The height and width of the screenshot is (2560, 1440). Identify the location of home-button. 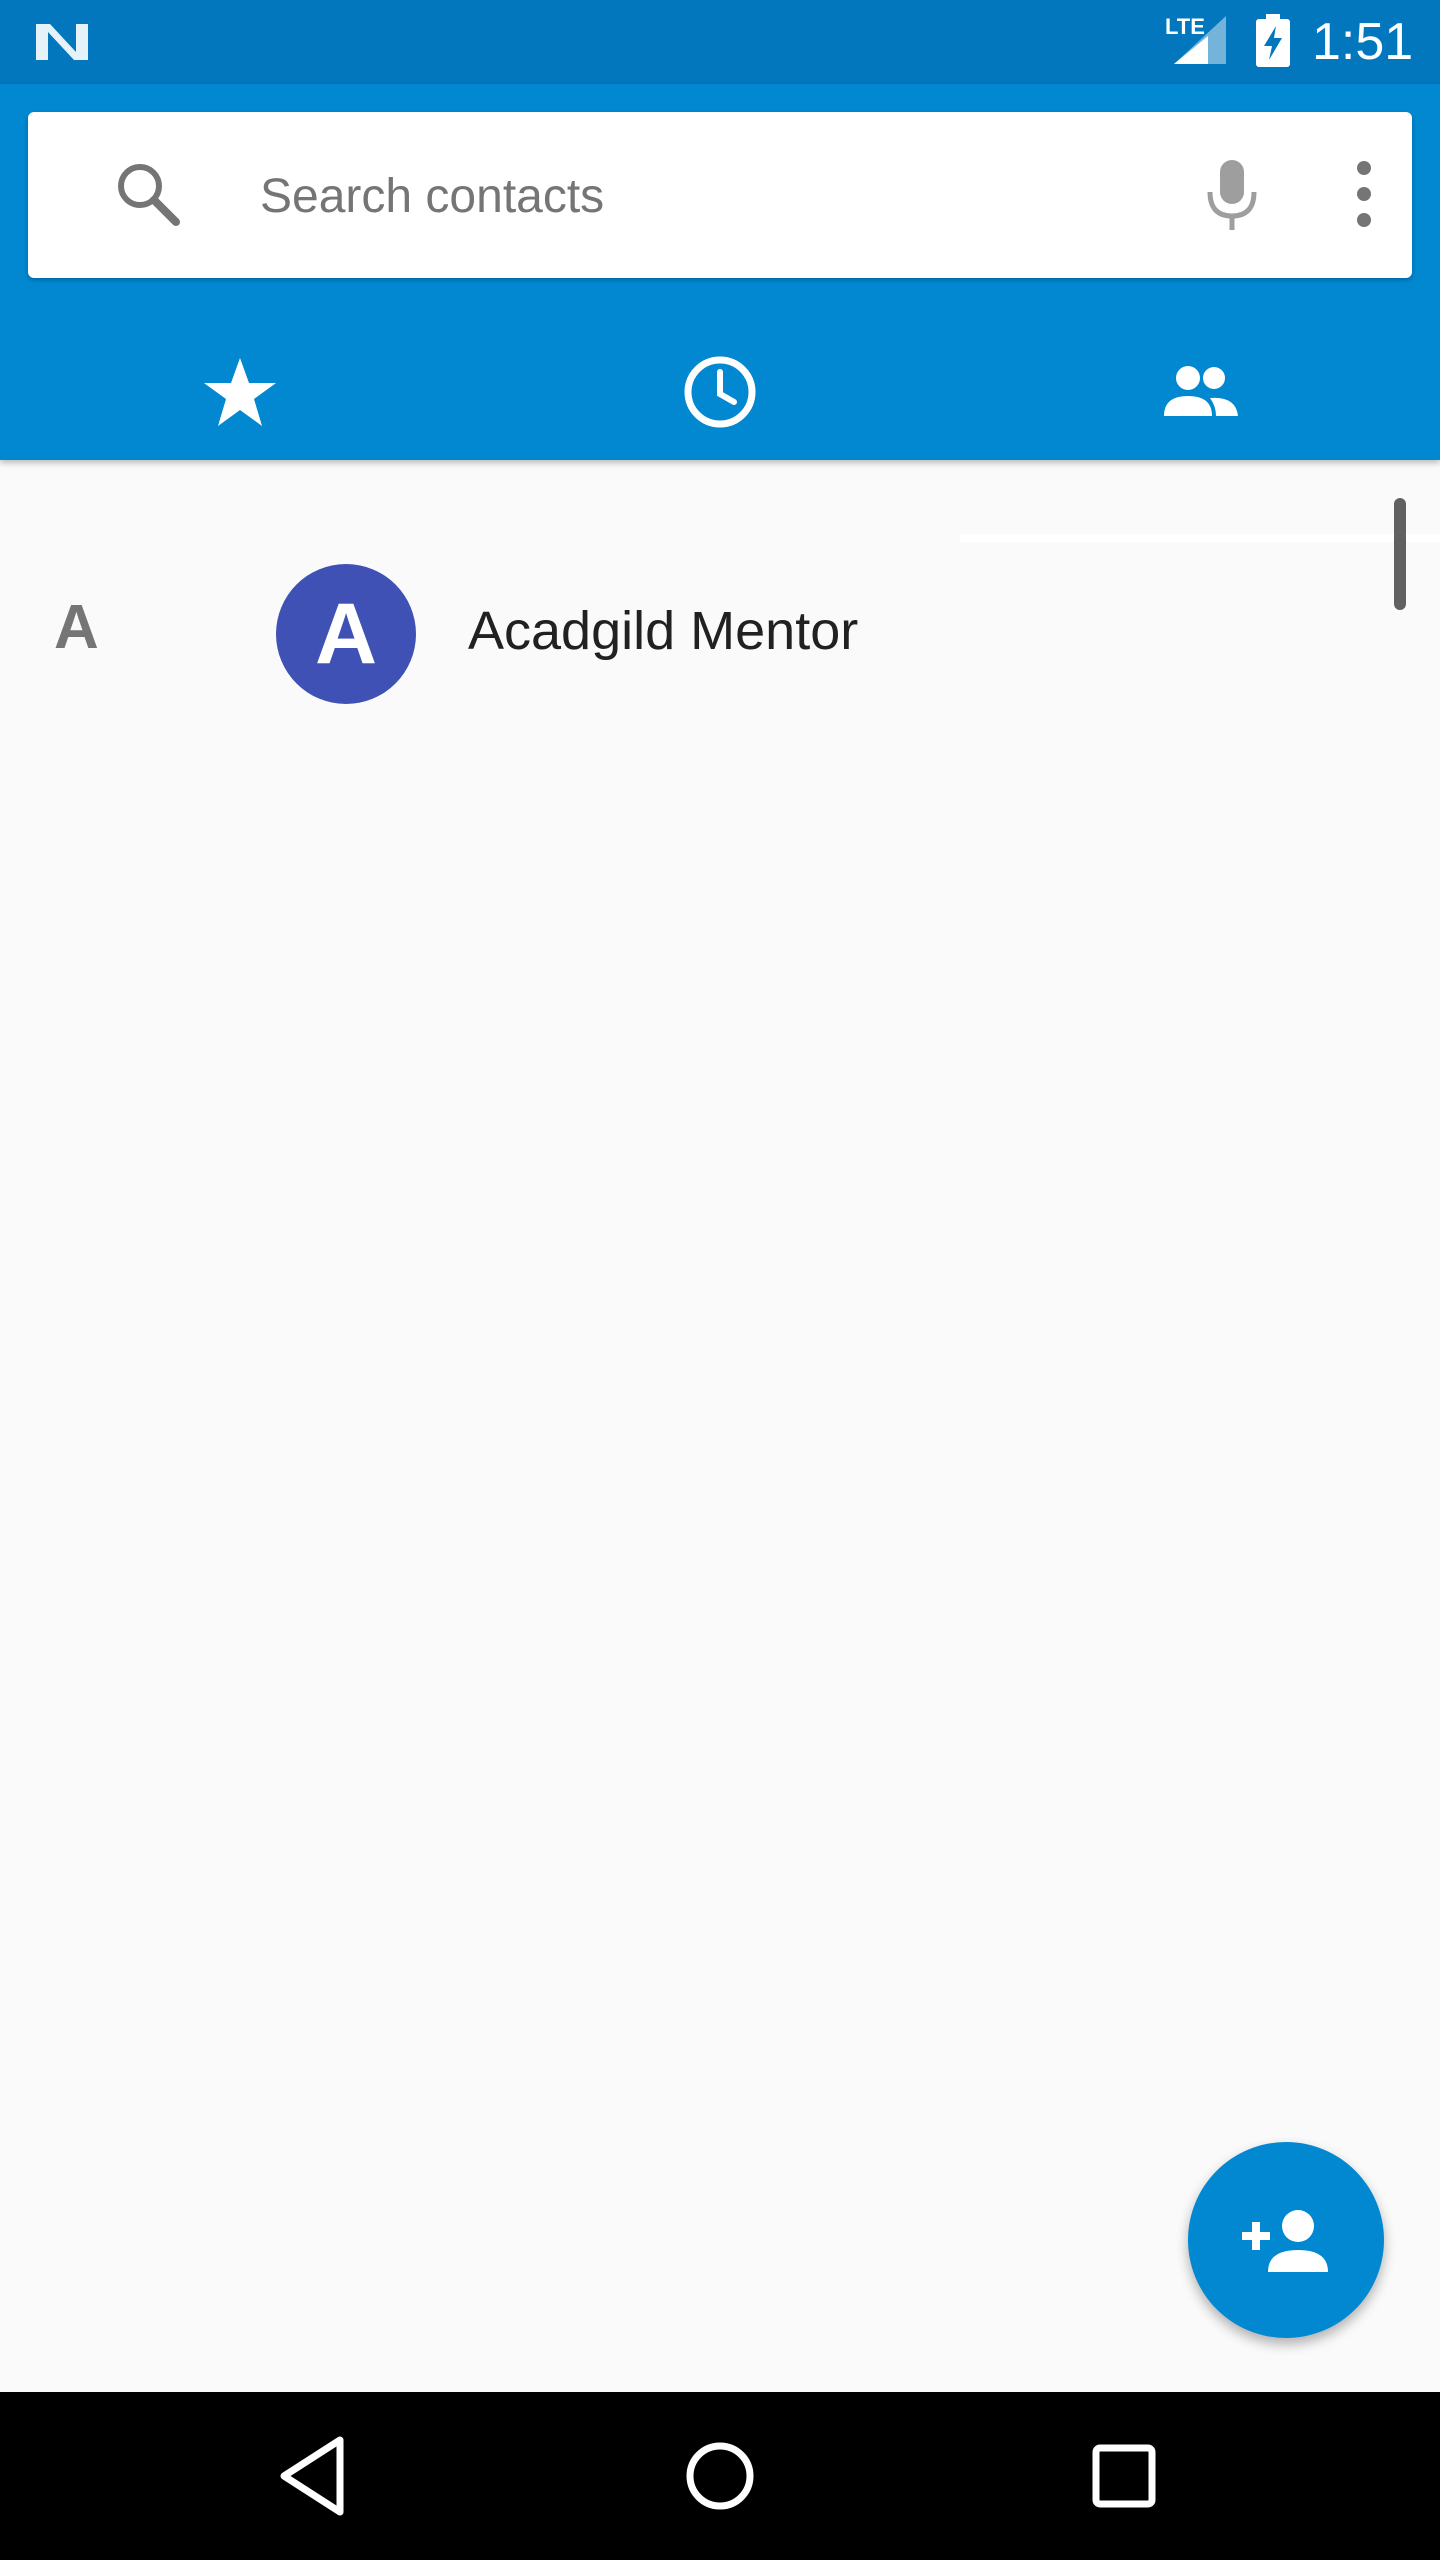
(720, 2476).